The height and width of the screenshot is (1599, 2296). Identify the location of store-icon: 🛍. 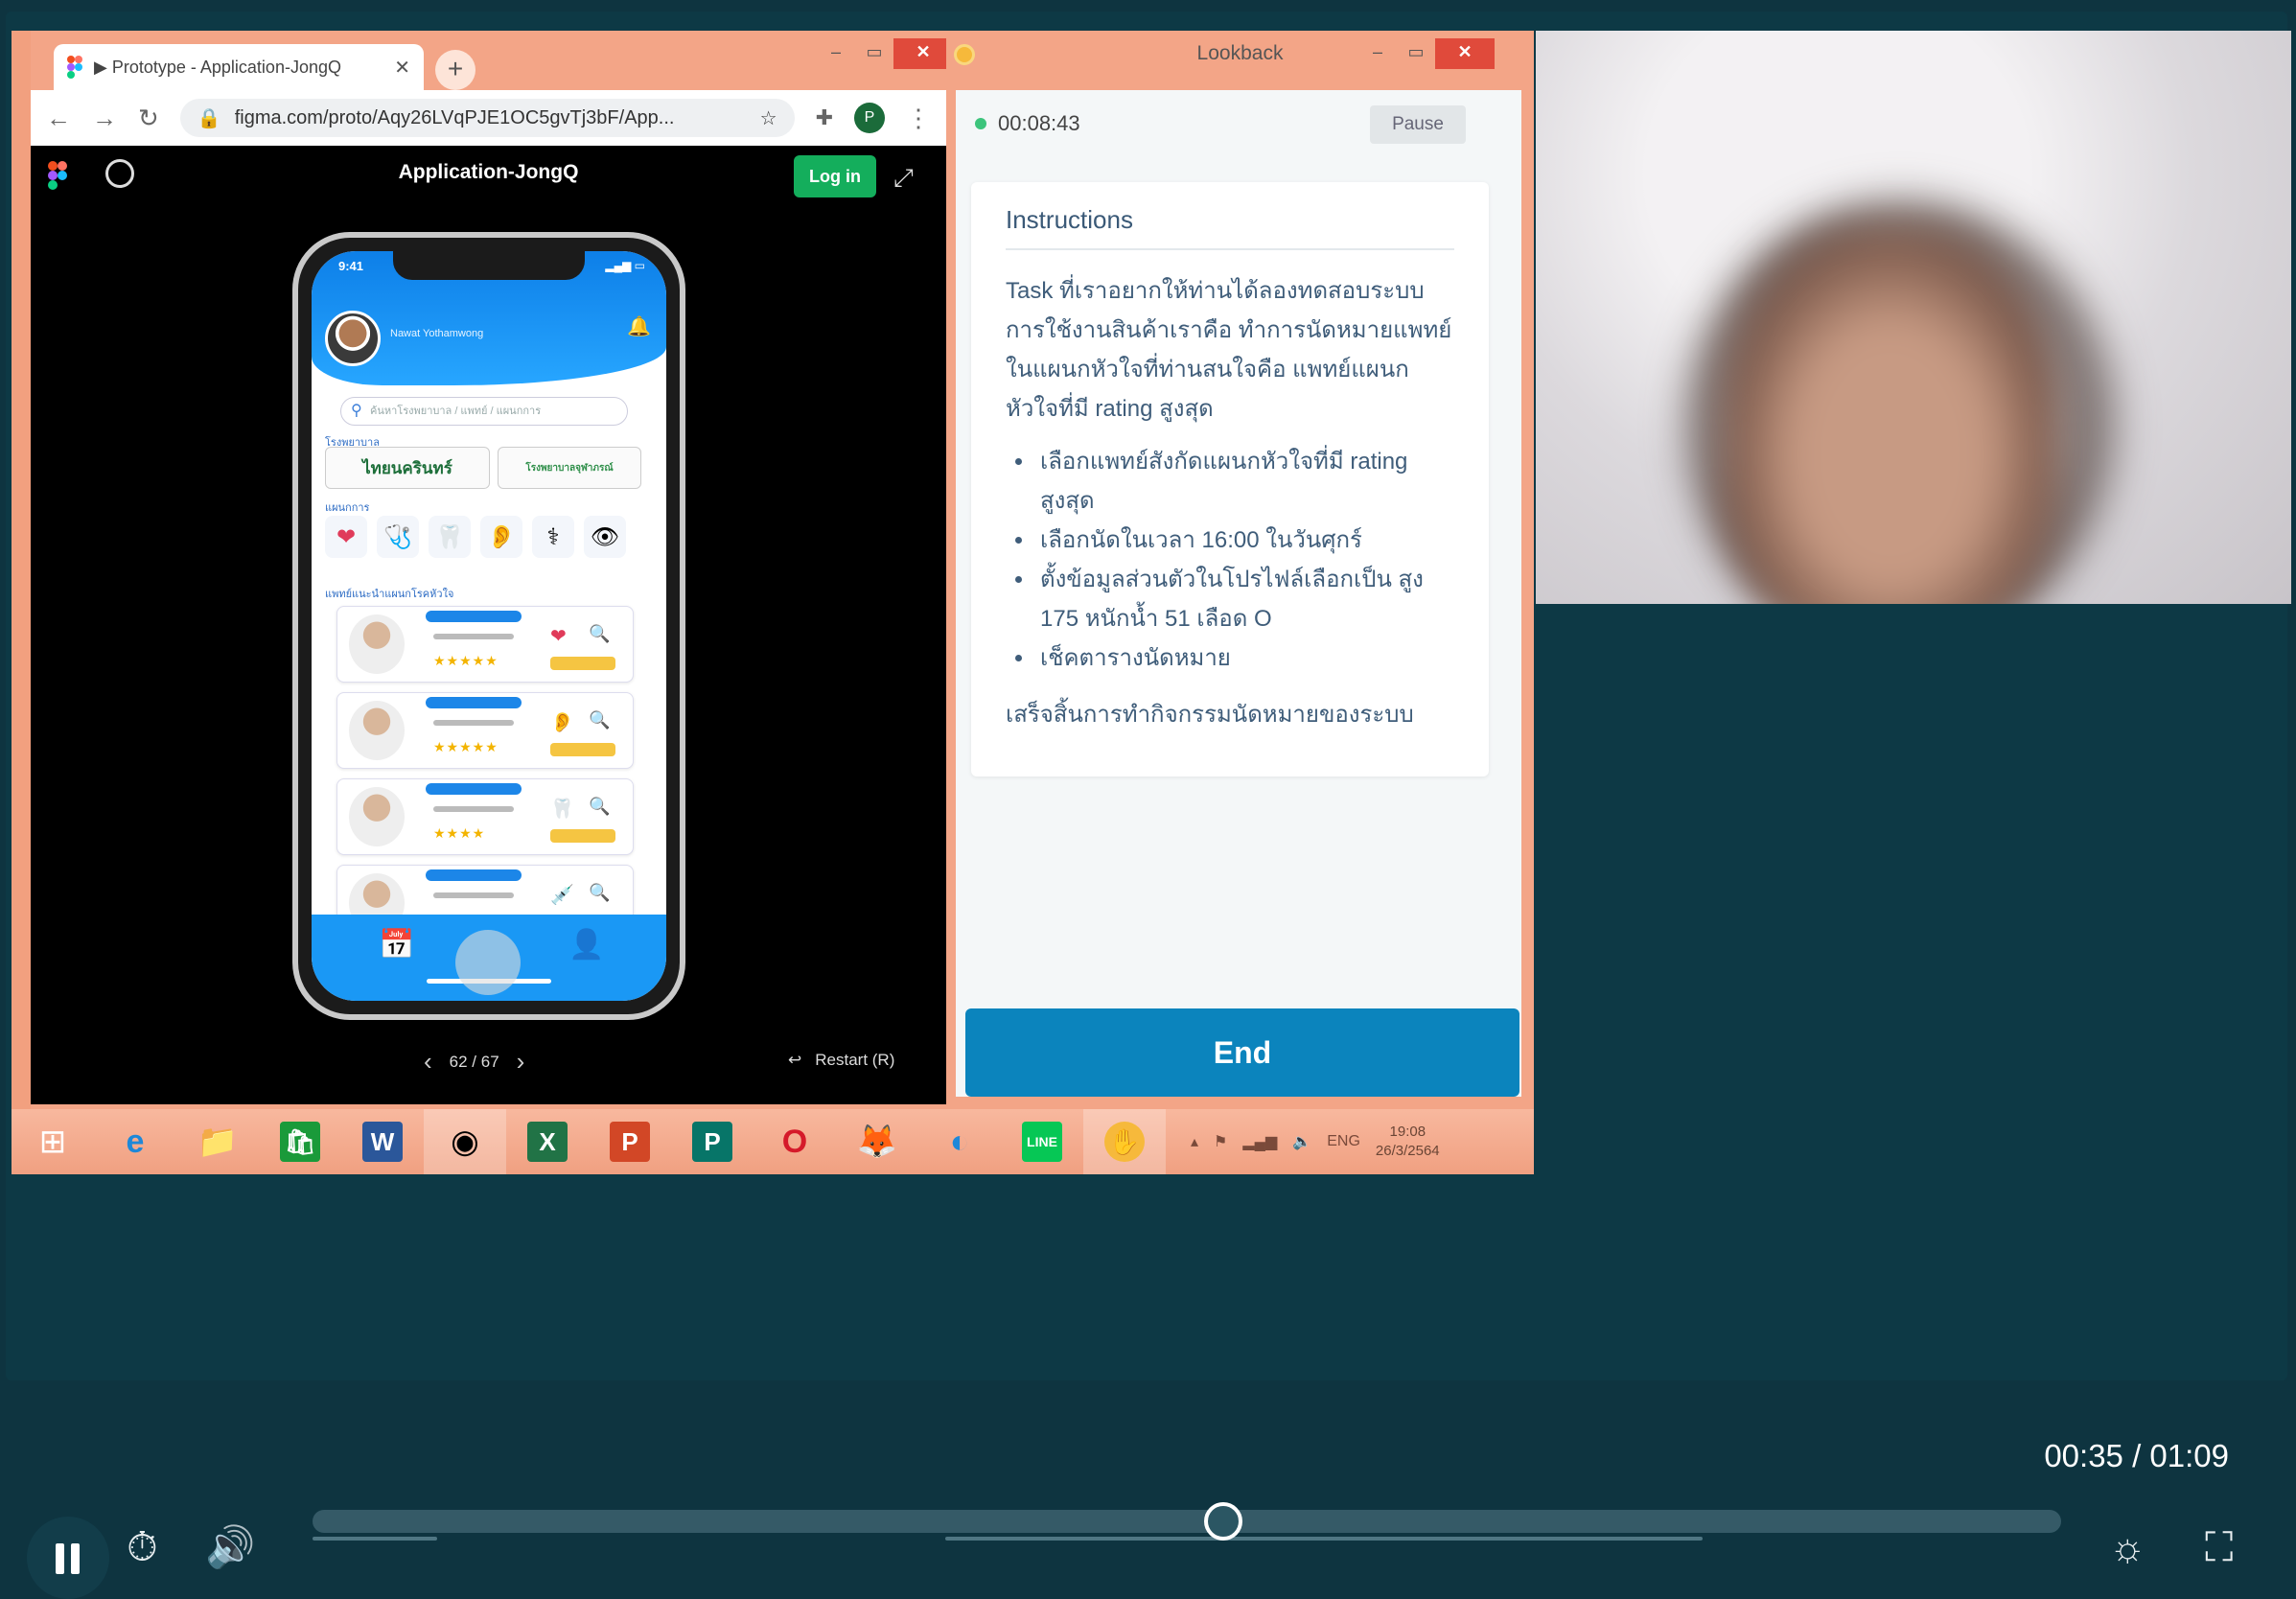
(300, 1142).